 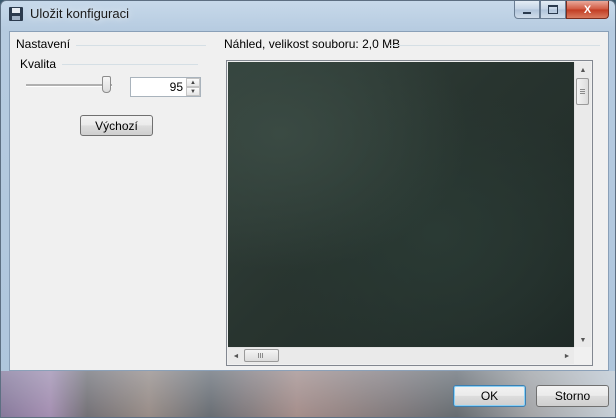 I want to click on quality-label: Kvalita, so click(x=41, y=64).